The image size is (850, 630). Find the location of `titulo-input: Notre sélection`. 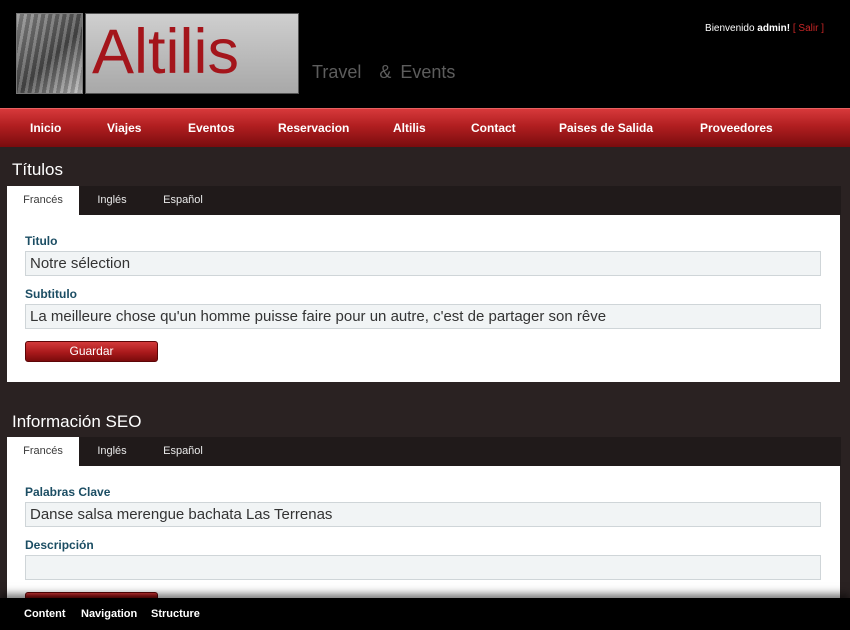

titulo-input: Notre sélection is located at coordinates (423, 263).